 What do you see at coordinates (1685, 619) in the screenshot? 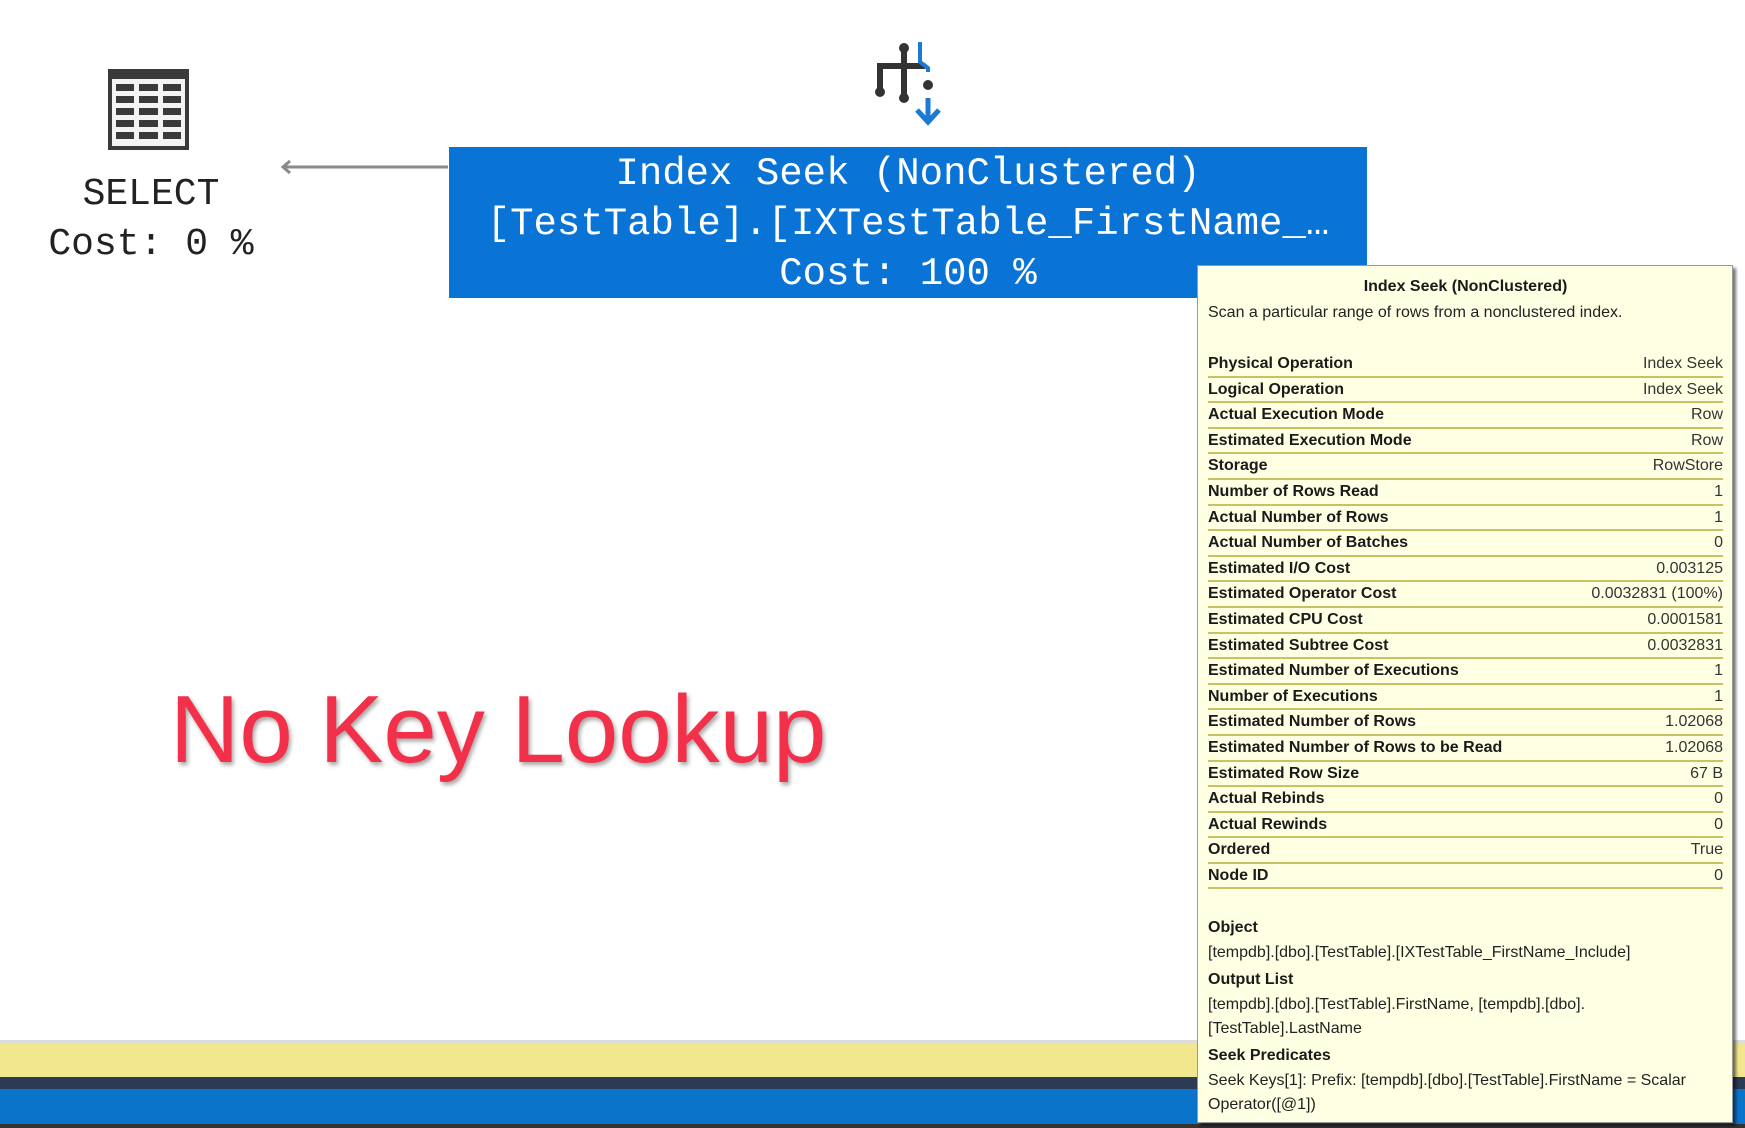
I see `property-value: 0.0001581` at bounding box center [1685, 619].